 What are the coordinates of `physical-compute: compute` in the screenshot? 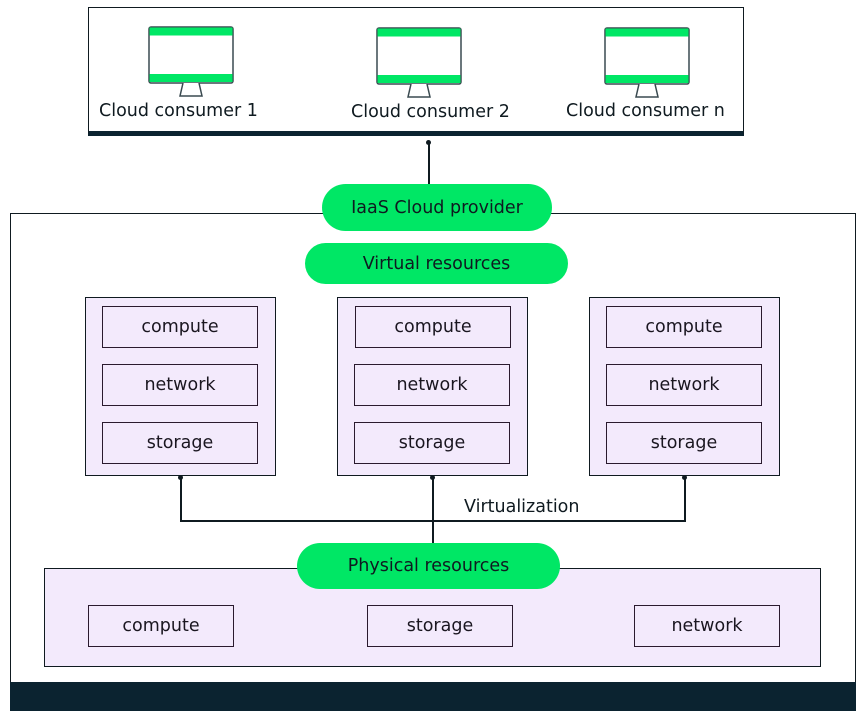 It's located at (161, 626).